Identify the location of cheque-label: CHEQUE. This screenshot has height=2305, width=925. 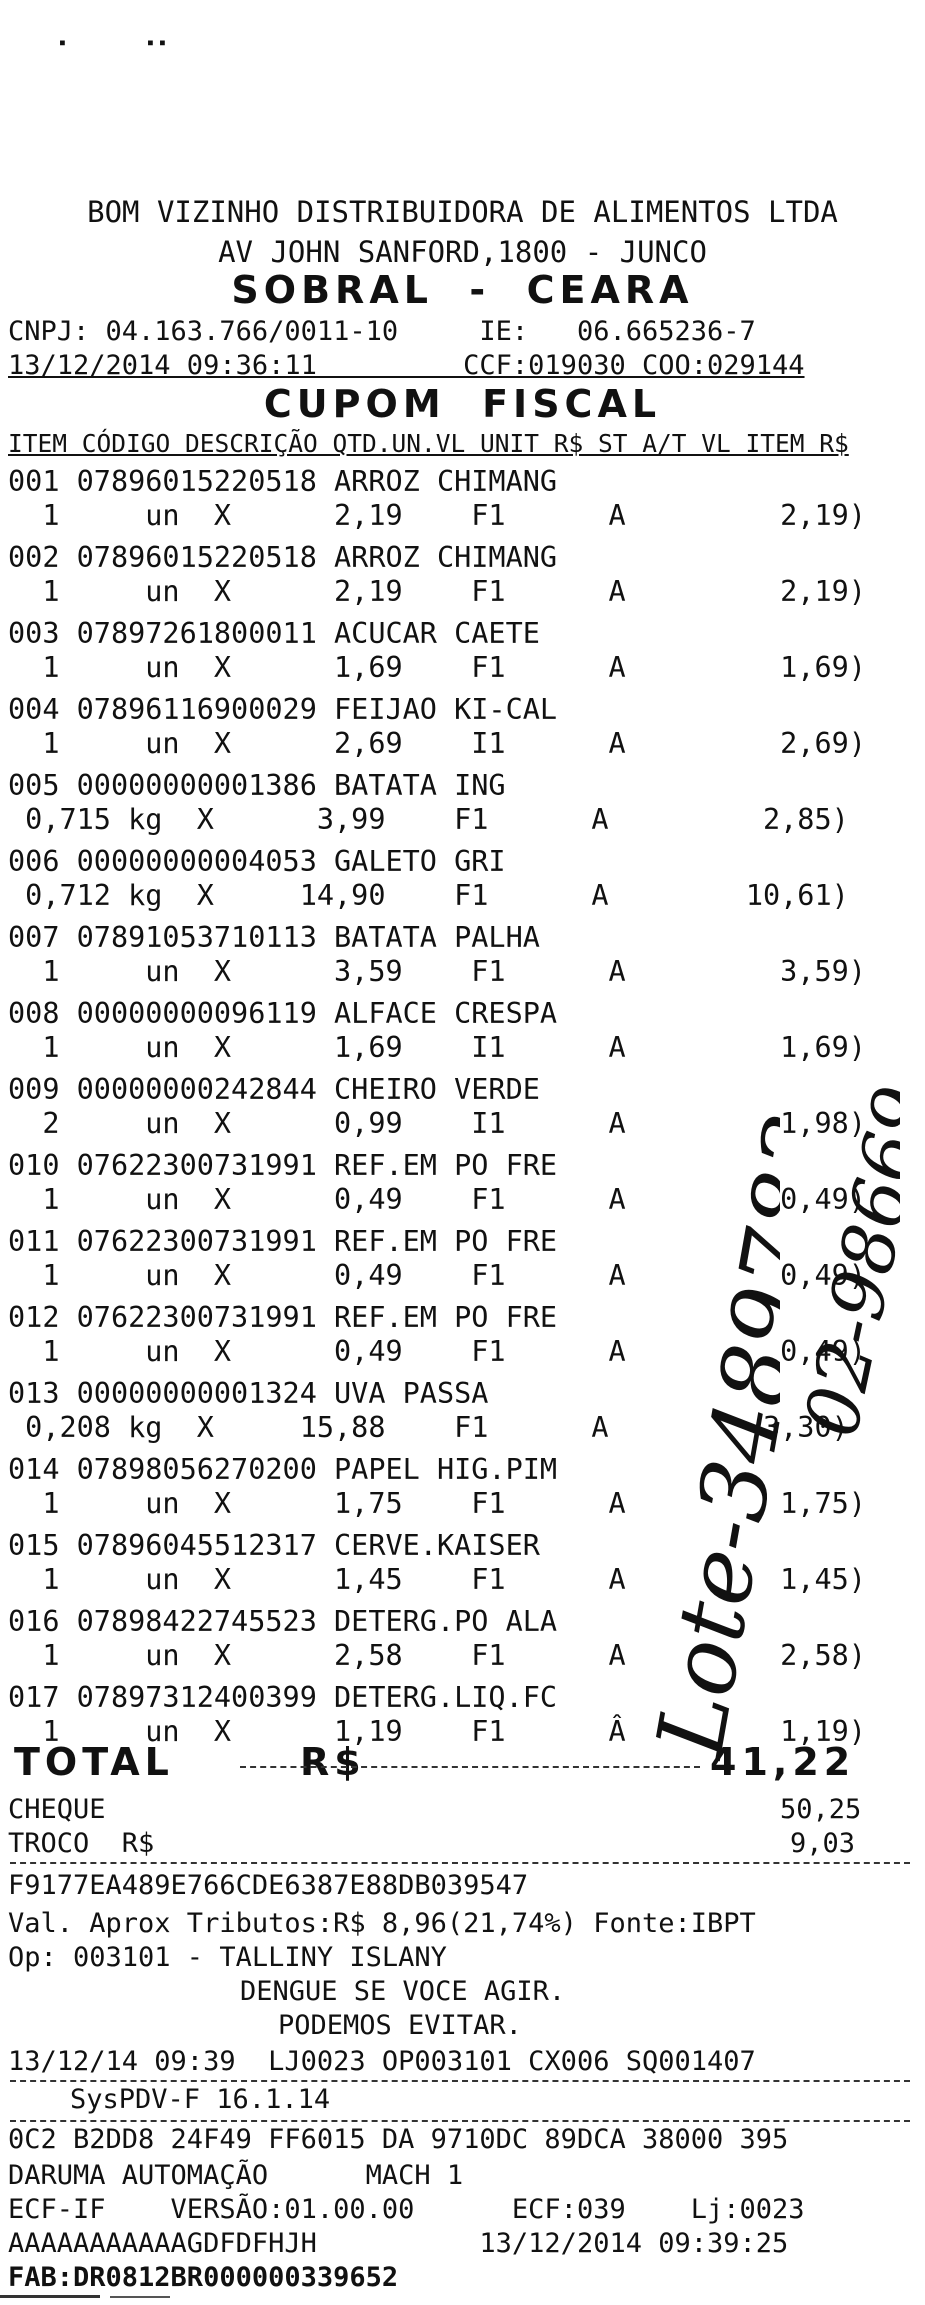
(57, 1809).